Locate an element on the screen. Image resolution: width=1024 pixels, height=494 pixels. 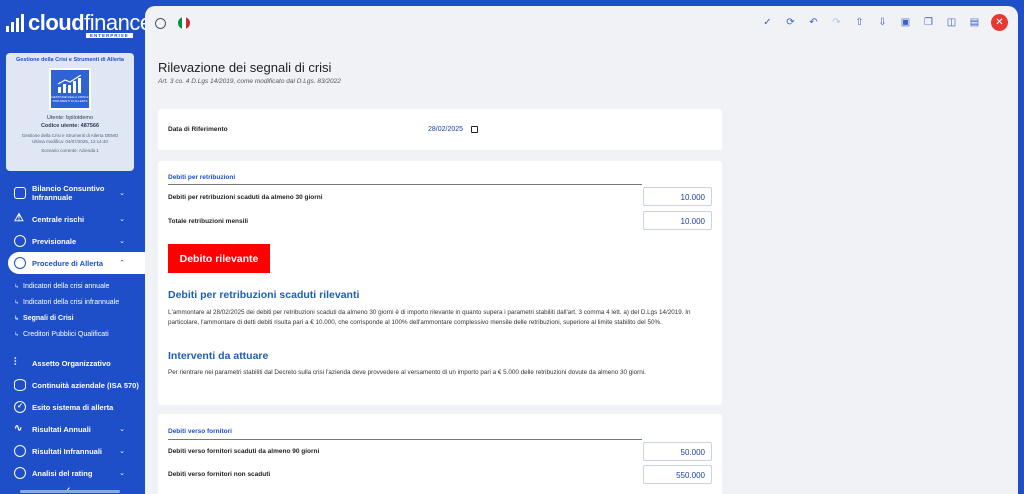
submenu-item-annuale: ↳ Indicatori della crisi annuale is located at coordinates (72, 286).